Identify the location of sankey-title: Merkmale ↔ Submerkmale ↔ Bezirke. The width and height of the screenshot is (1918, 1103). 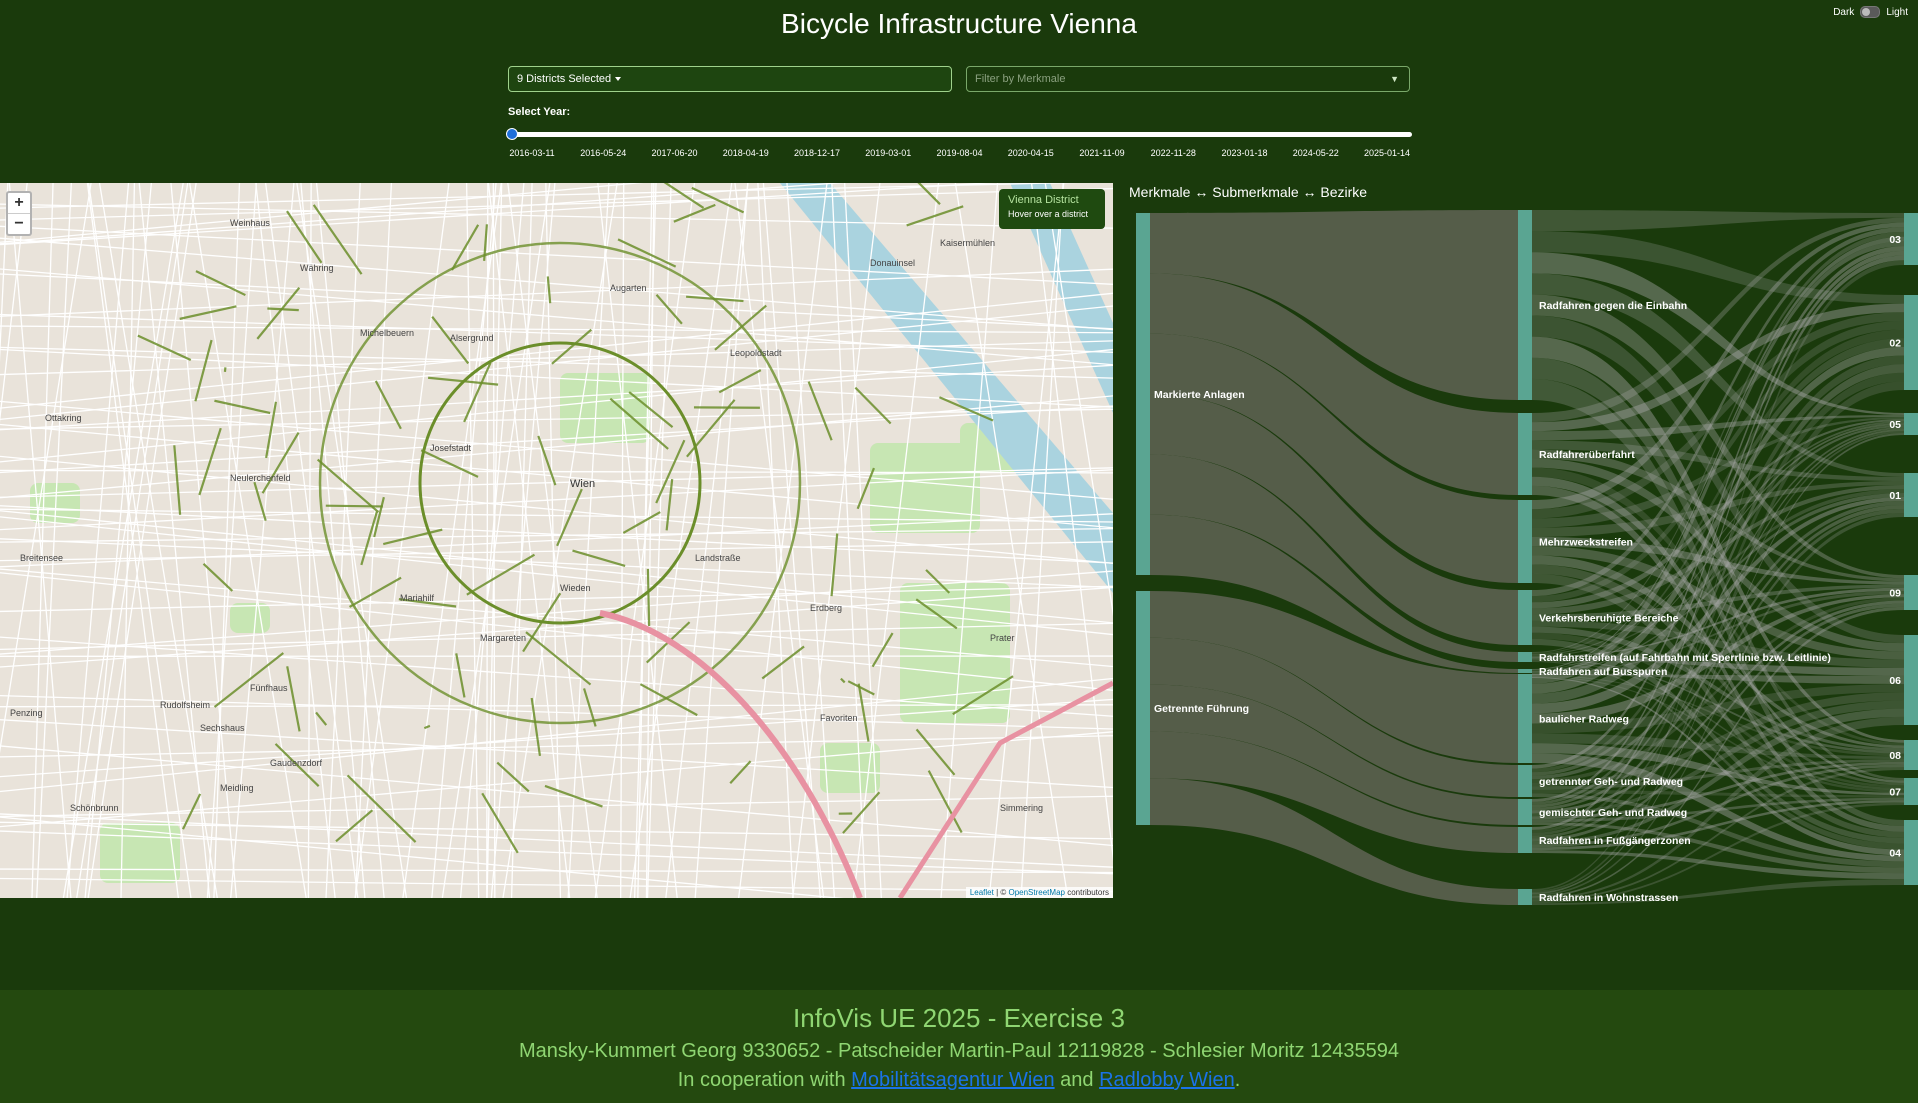
(1248, 192).